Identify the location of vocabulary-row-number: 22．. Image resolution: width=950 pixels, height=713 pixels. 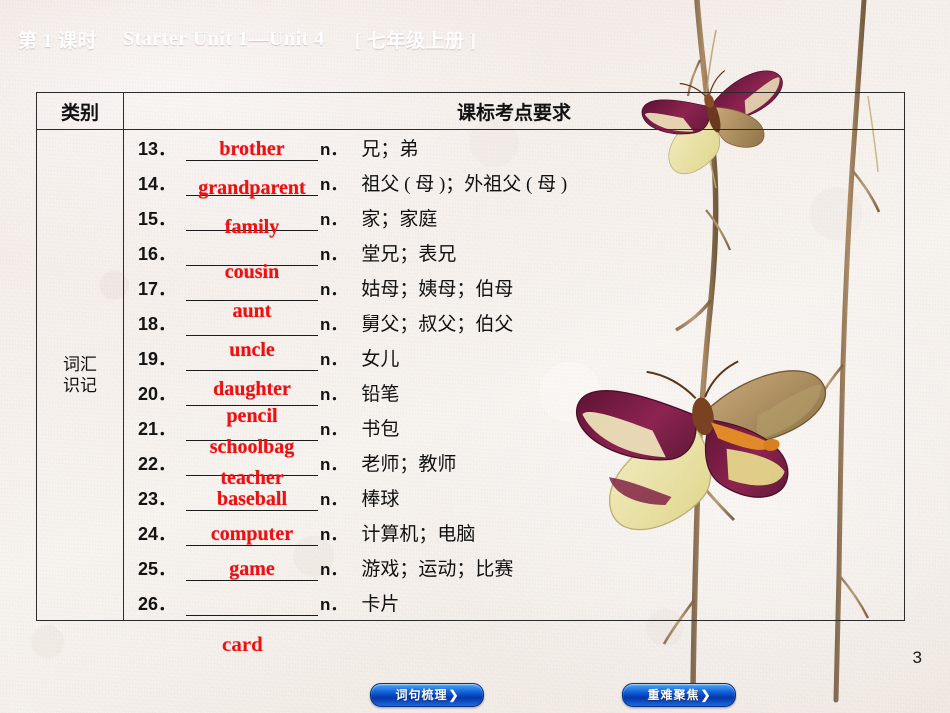
(157, 463).